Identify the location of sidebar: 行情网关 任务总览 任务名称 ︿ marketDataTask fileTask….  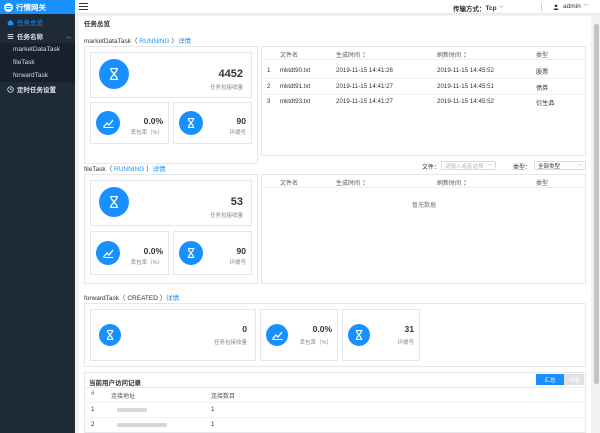
(37, 216).